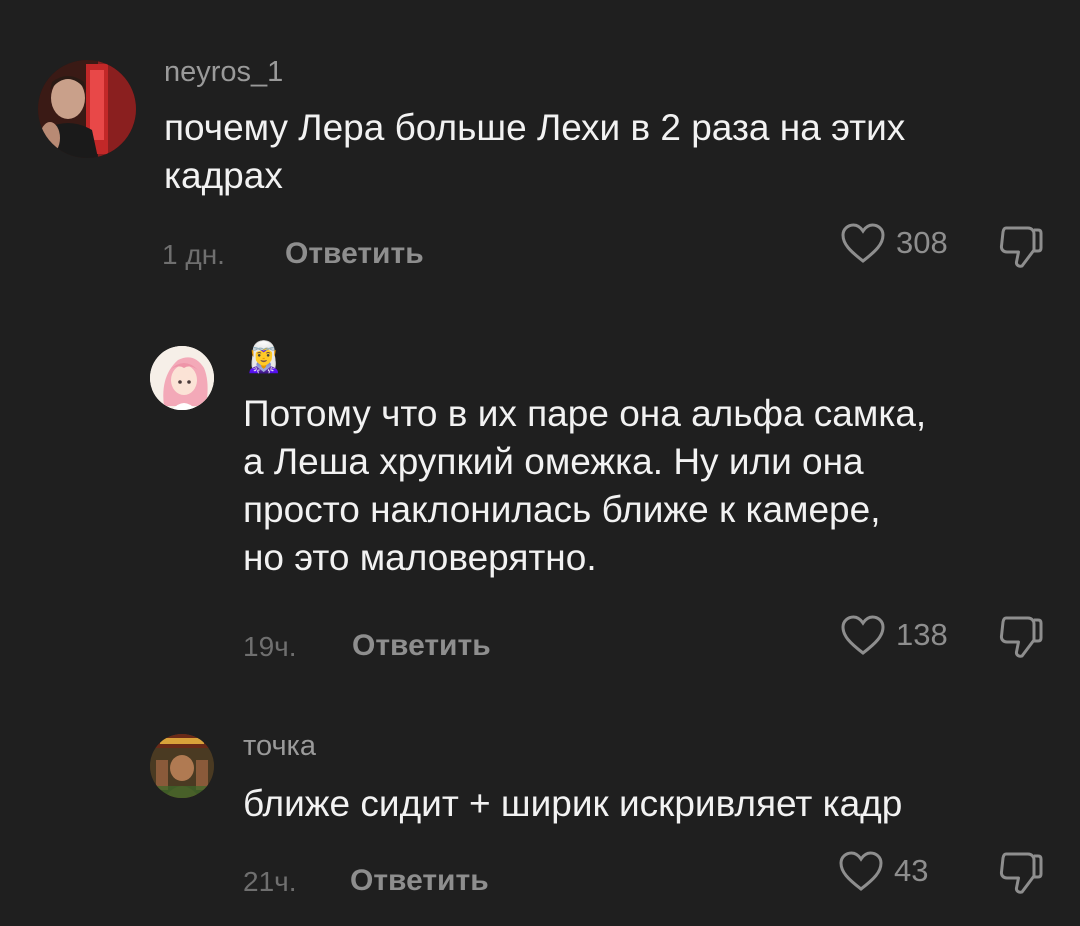 This screenshot has width=1080, height=926. What do you see at coordinates (562, 509) in the screenshot?
I see `comment-text-line: просто наклонилась ближе к камере,` at bounding box center [562, 509].